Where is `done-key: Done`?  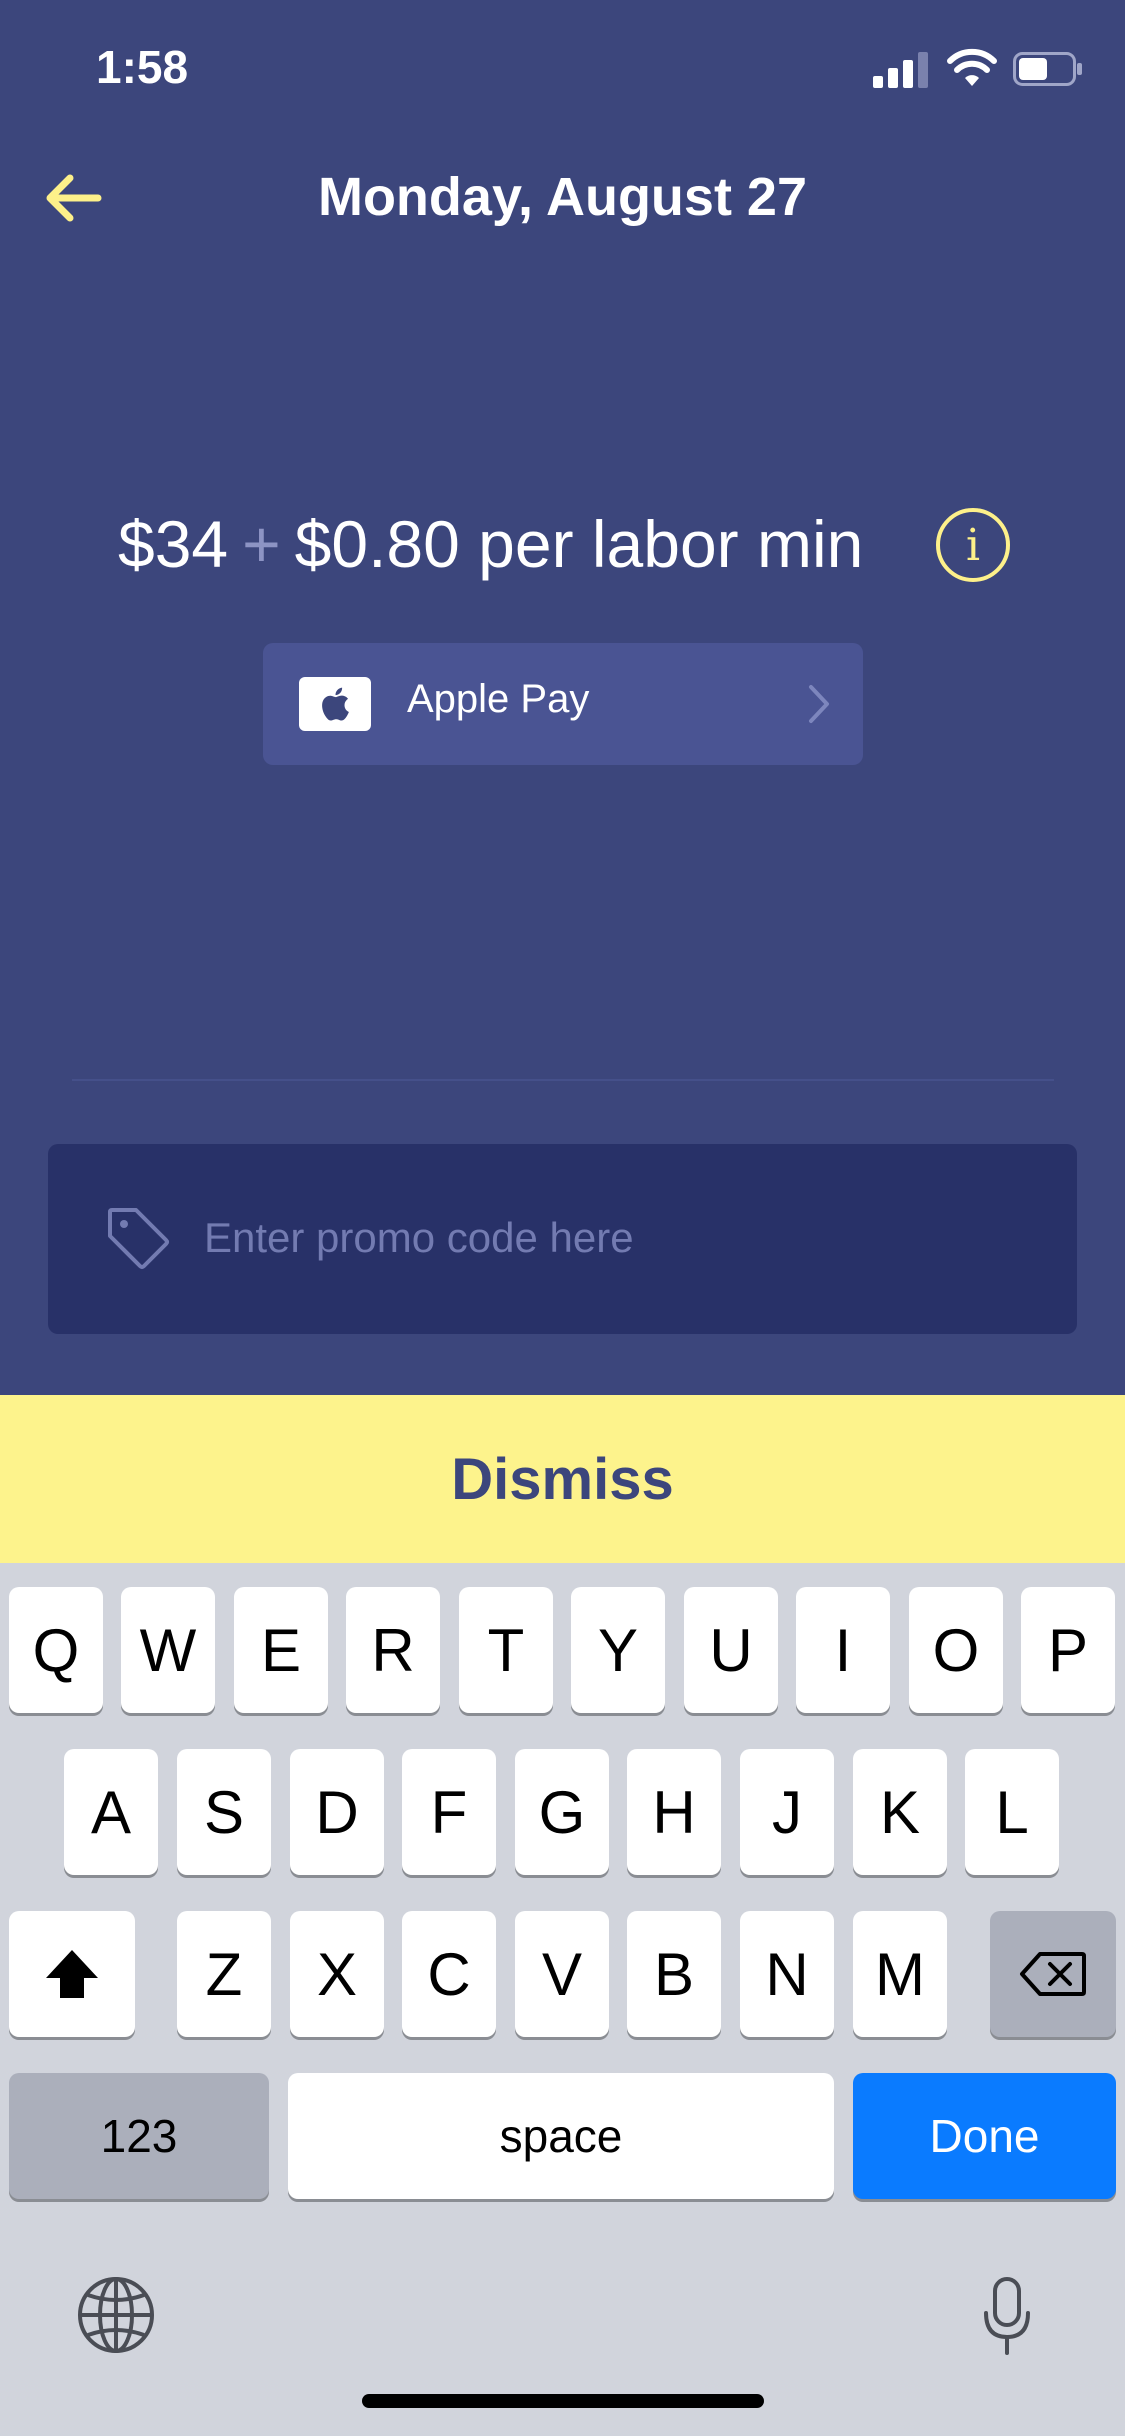 done-key: Done is located at coordinates (984, 2136).